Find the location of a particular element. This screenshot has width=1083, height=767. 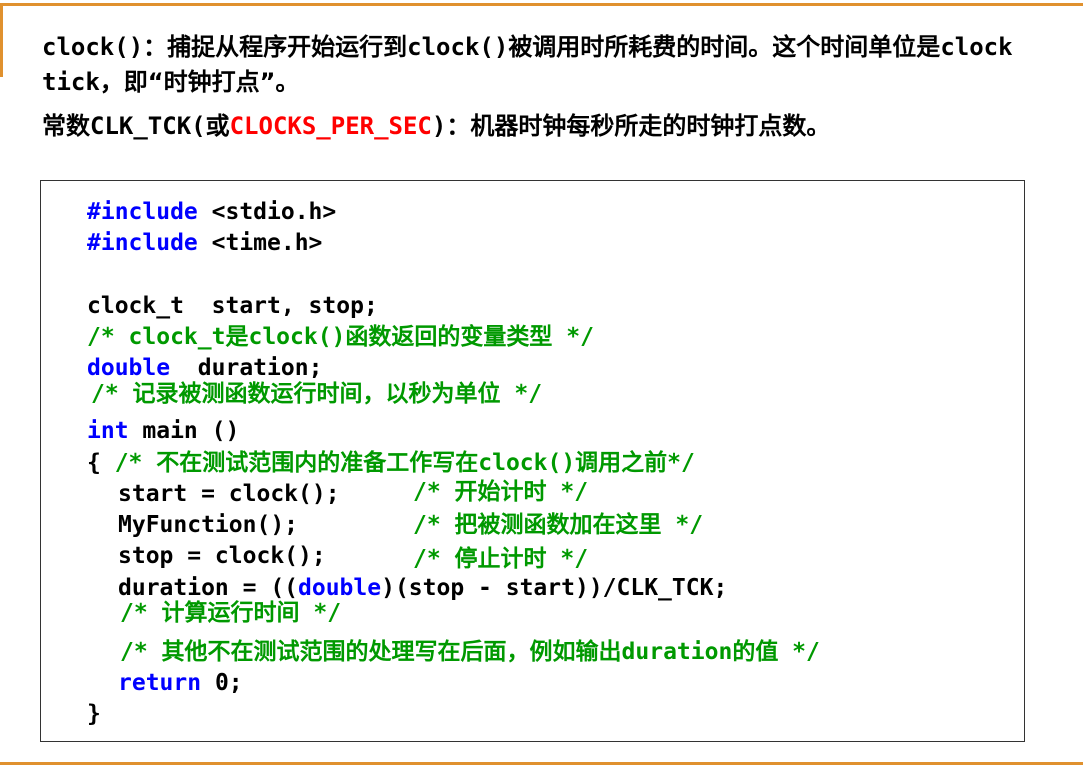

code-line-include-stdio: #include <stdio.h> is located at coordinates (211, 212).